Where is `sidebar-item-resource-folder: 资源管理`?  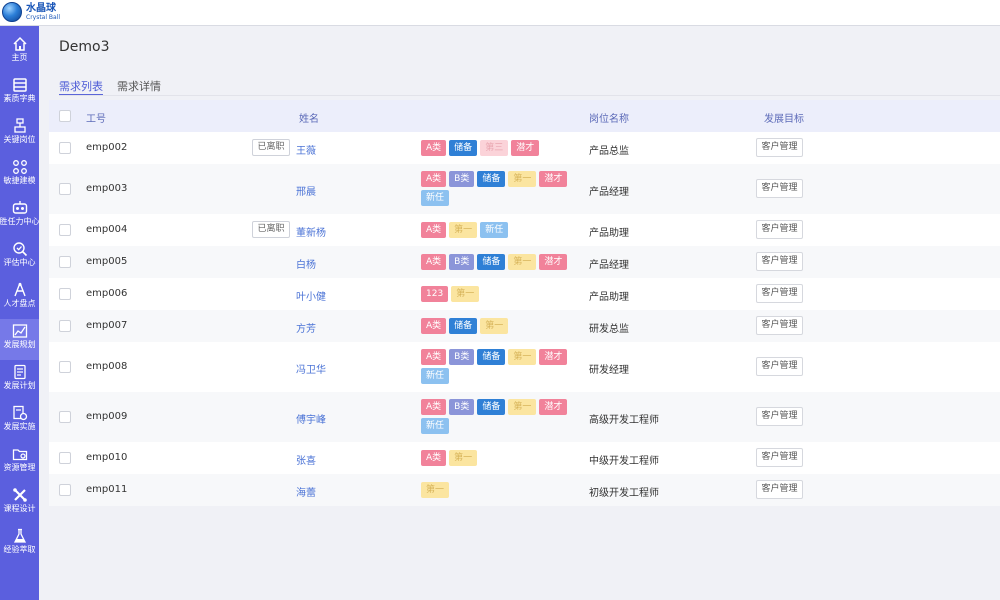 sidebar-item-resource-folder: 资源管理 is located at coordinates (19, 462).